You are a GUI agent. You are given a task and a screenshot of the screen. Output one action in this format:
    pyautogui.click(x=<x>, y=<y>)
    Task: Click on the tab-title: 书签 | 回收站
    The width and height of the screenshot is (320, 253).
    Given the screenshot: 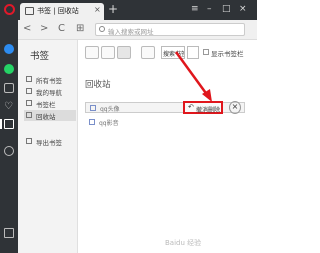 What is the action you would take?
    pyautogui.click(x=58, y=11)
    